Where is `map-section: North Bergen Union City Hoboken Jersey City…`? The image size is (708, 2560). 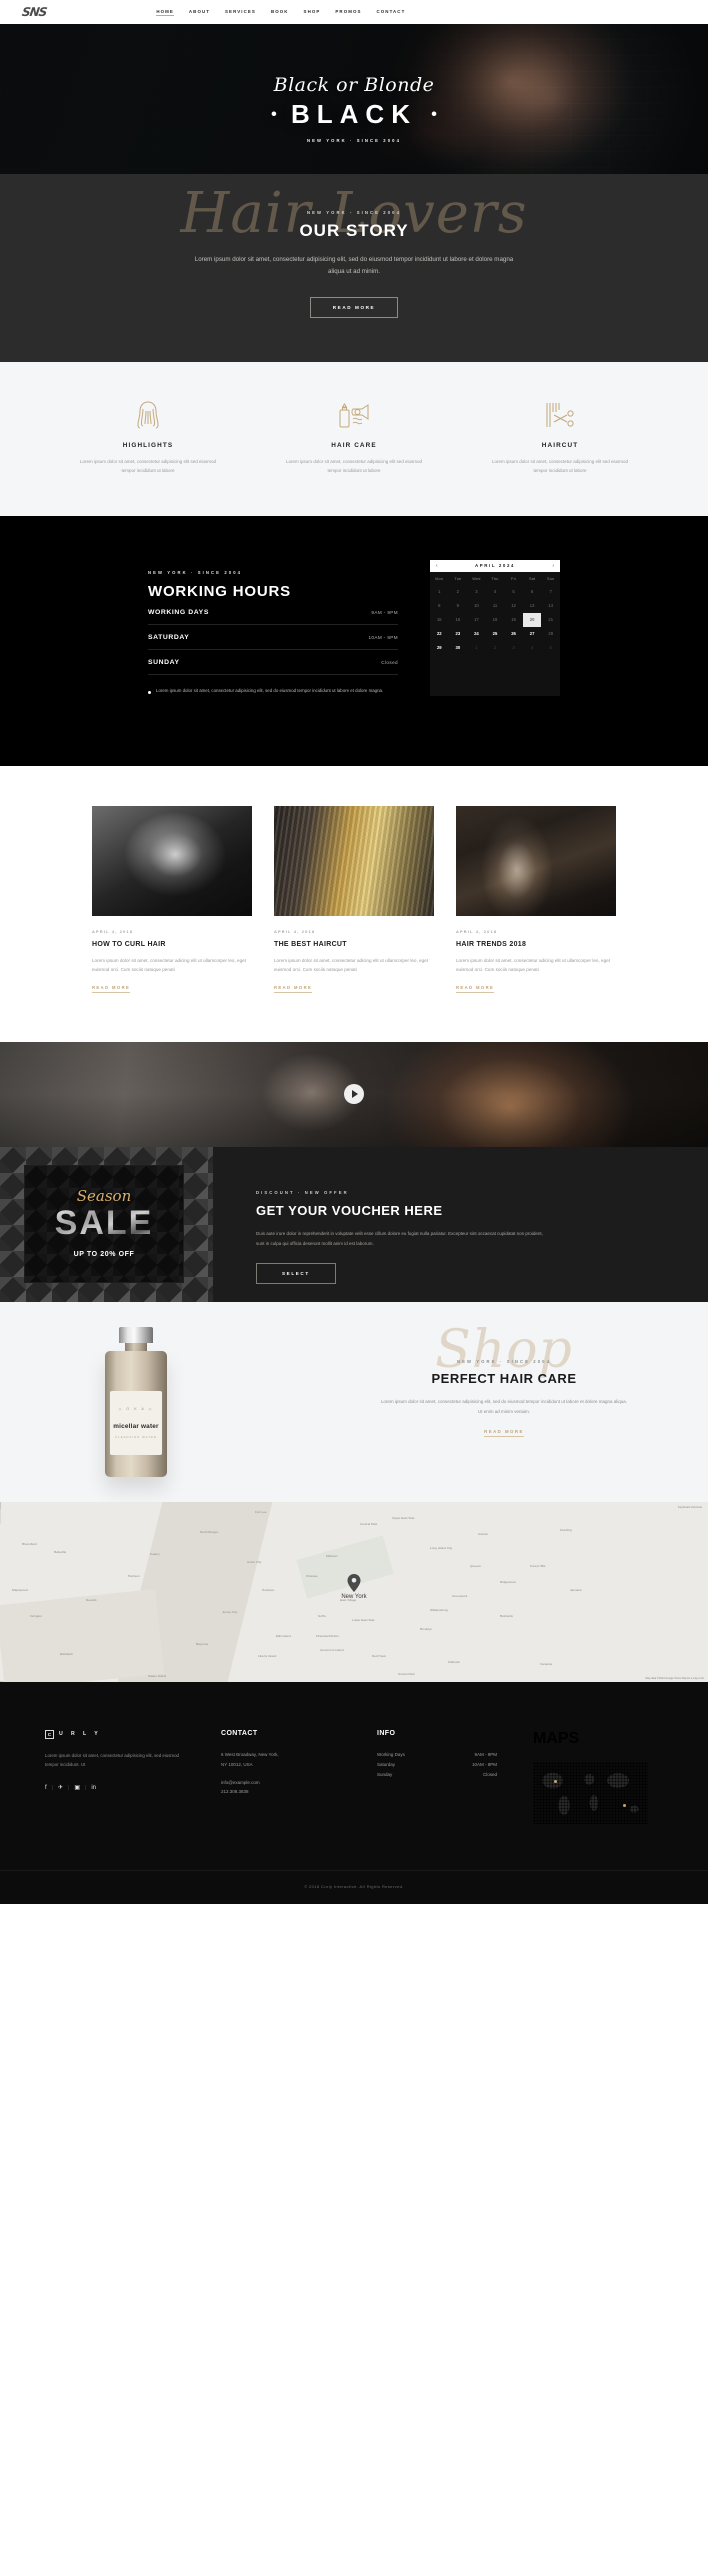
map-section: North Bergen Union City Hoboken Jersey City… is located at coordinates (354, 1591).